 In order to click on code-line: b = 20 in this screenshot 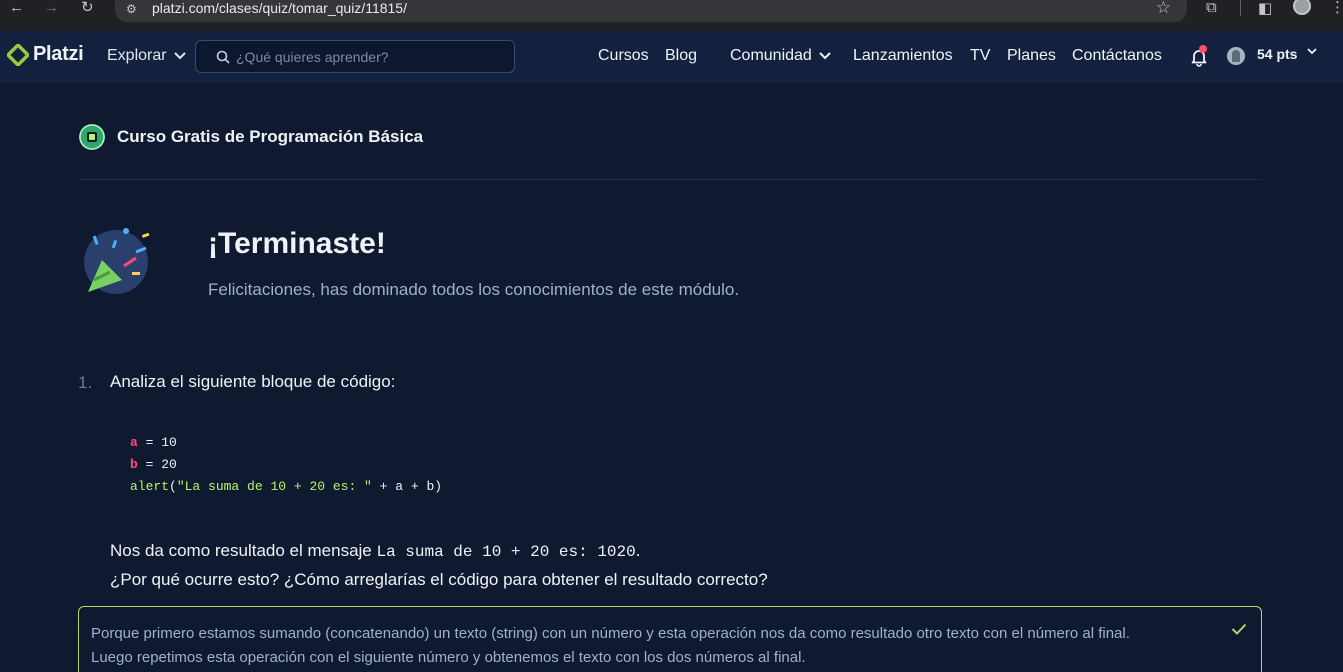, I will do `click(286, 465)`.